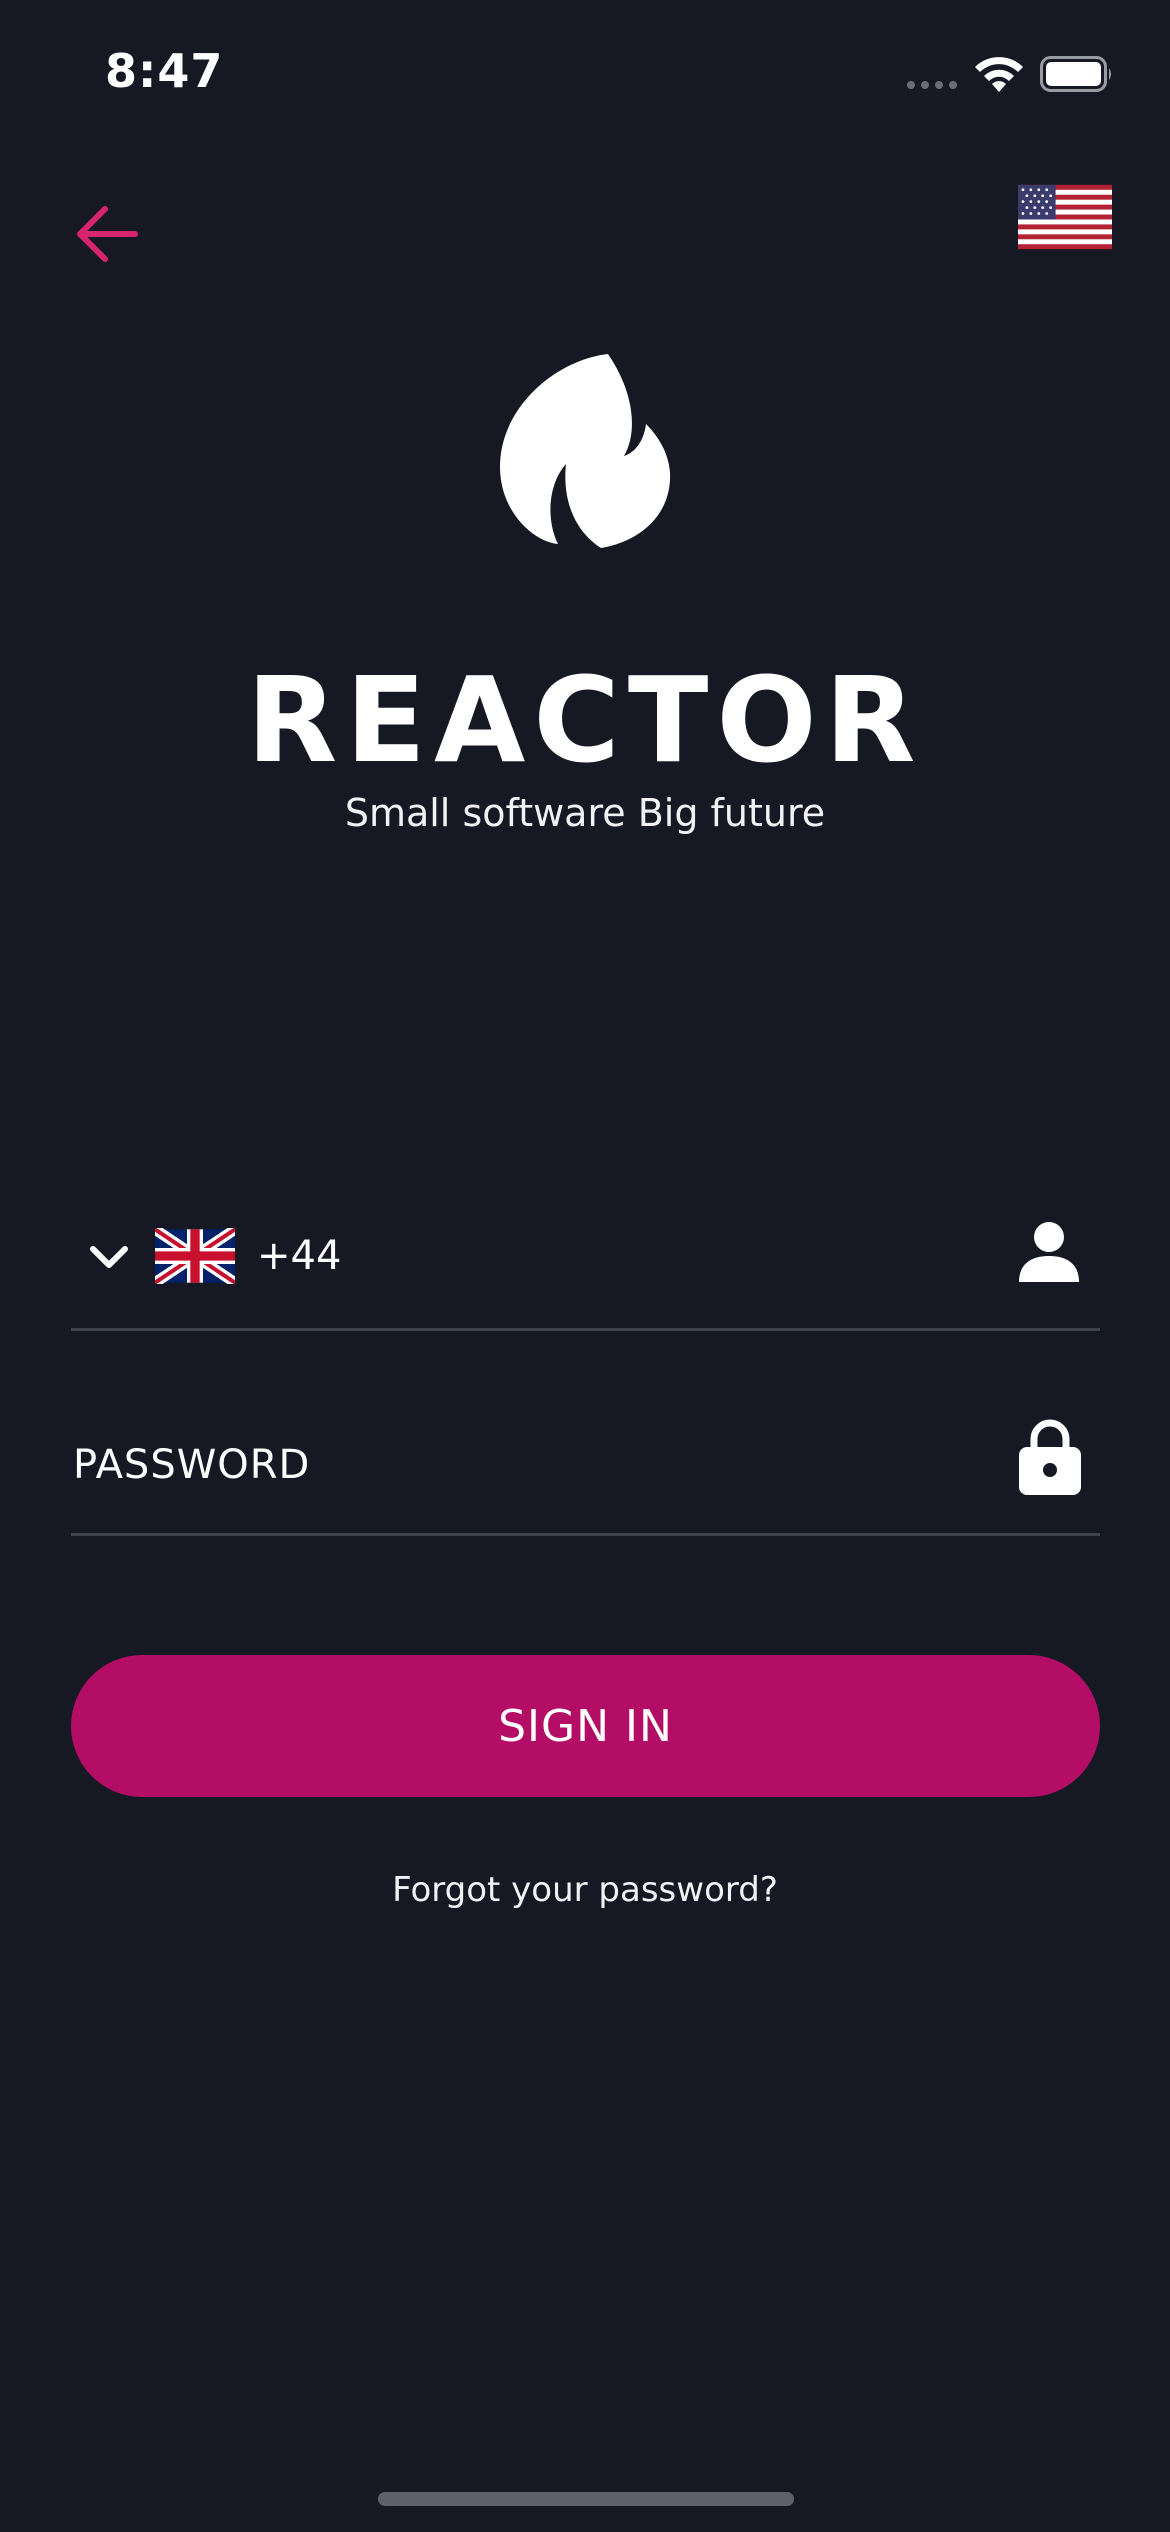 This screenshot has width=1170, height=2532. What do you see at coordinates (585, 1726) in the screenshot?
I see `sign-in-button: SIGN IN` at bounding box center [585, 1726].